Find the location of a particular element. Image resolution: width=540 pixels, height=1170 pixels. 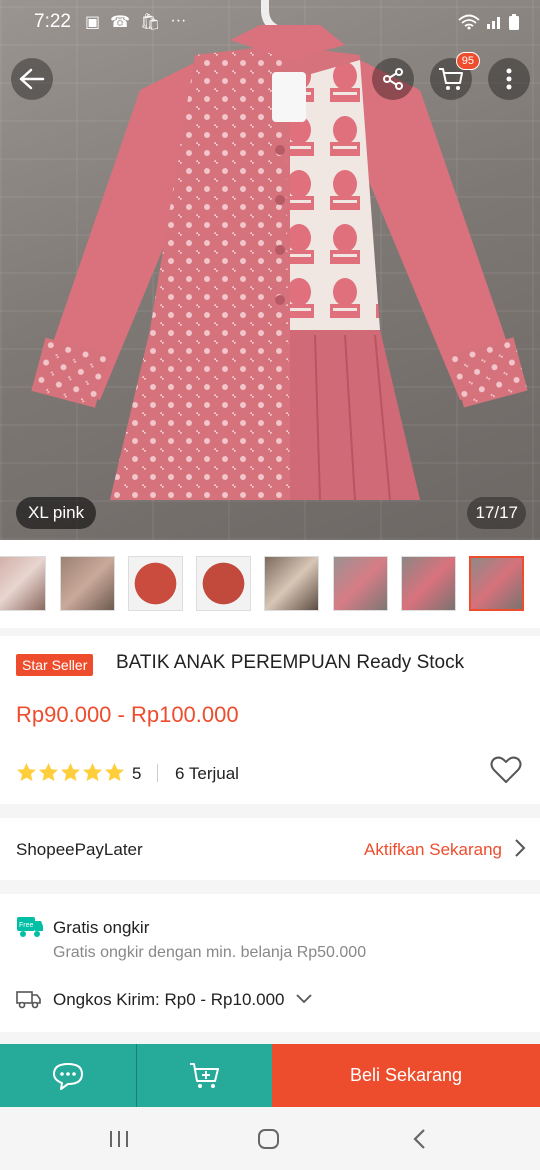

chat-button is located at coordinates (68, 1075).